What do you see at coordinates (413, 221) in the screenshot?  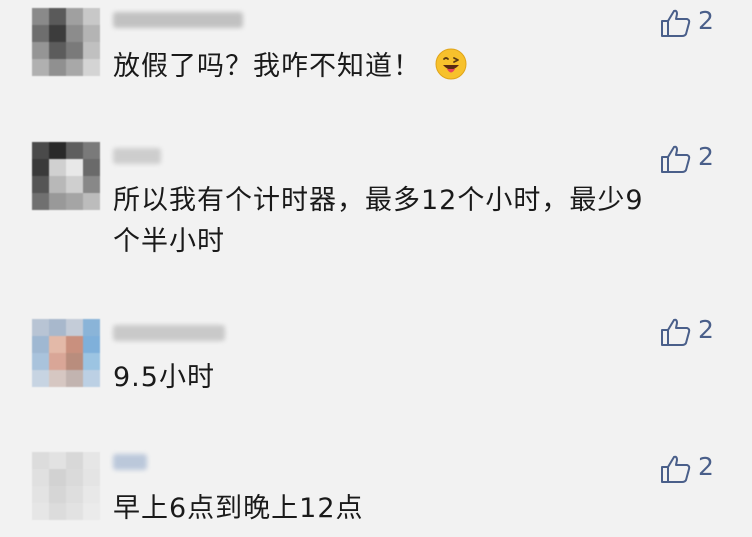 I see `comment-text: 所以我有个计时器，最多12个小时，最少9 个半小时` at bounding box center [413, 221].